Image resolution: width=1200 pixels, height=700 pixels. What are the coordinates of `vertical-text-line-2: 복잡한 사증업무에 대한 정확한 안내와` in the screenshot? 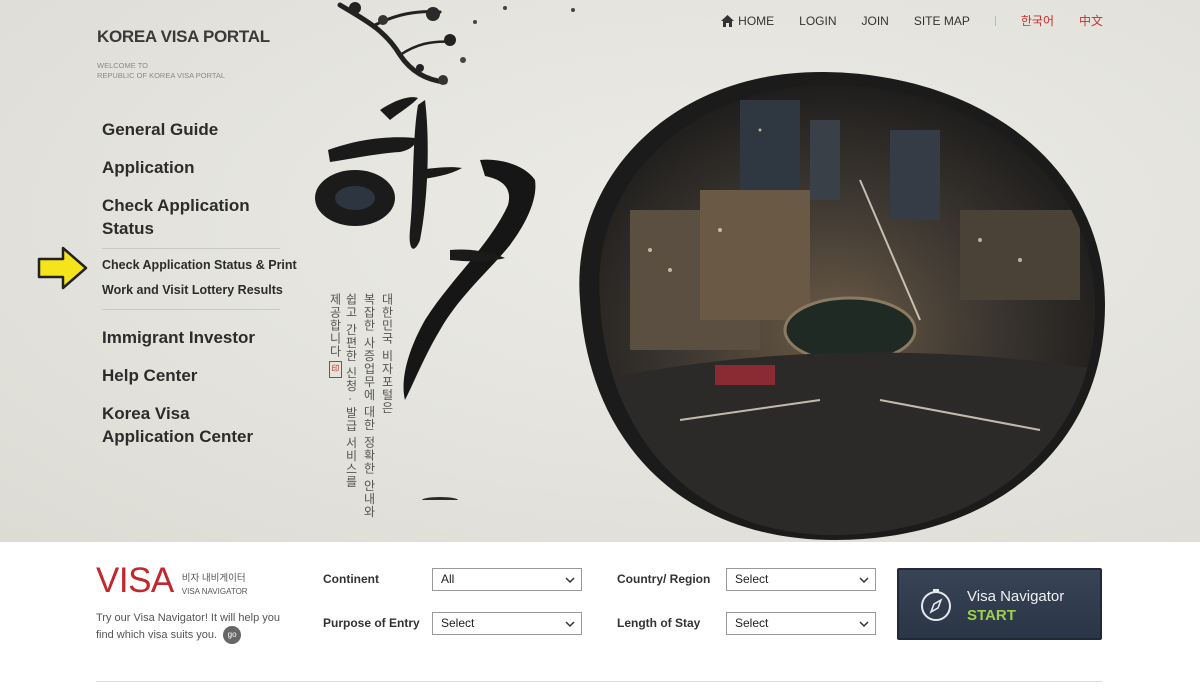 It's located at (369, 406).